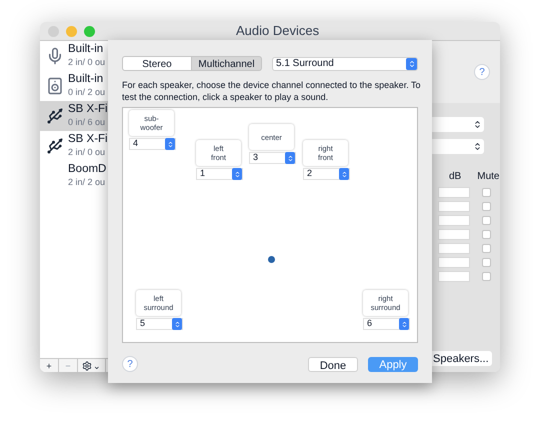  Describe the element at coordinates (71, 31) in the screenshot. I see `minimize-button` at that location.